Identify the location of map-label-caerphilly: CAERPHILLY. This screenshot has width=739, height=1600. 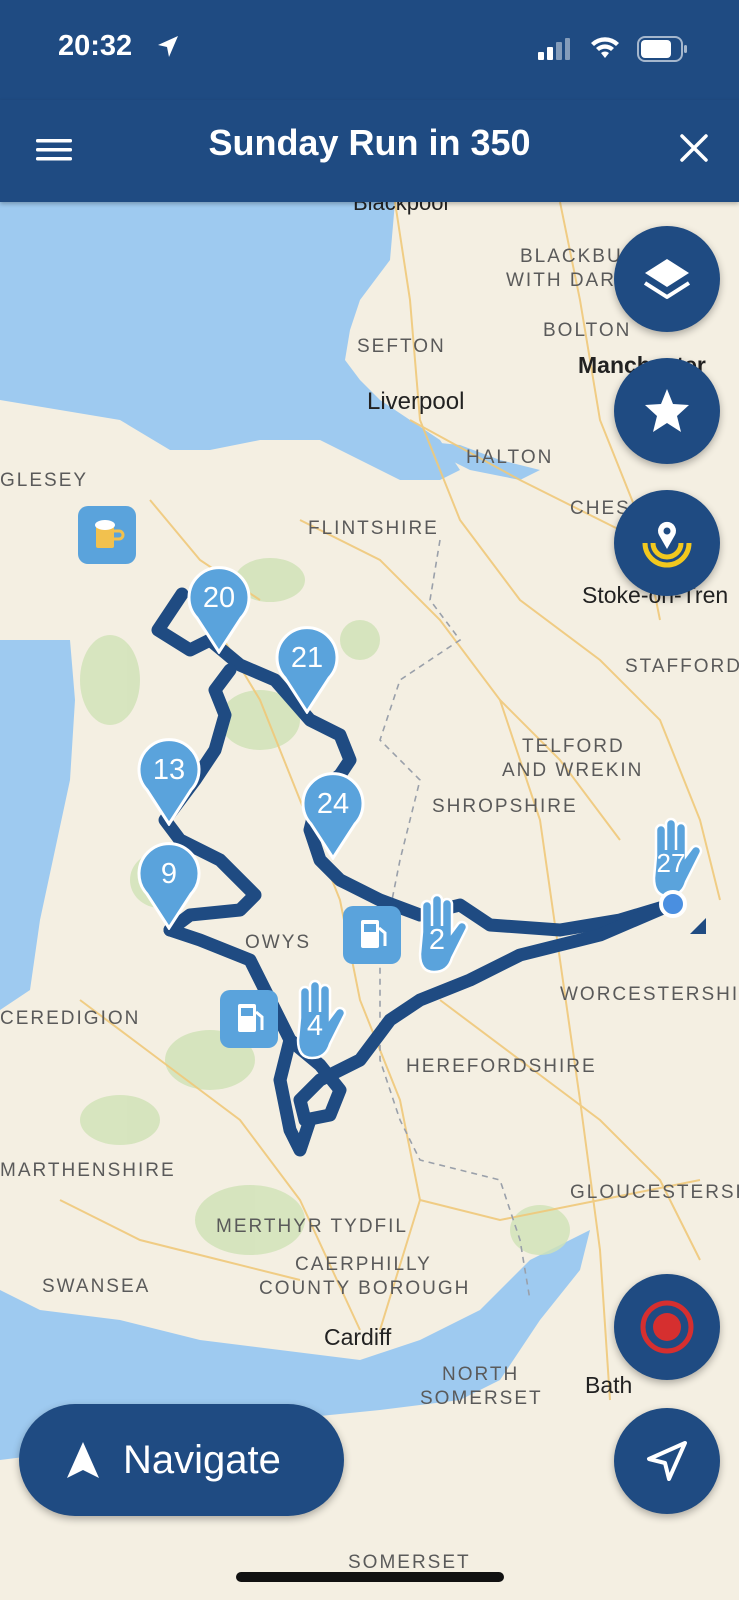
(363, 1264).